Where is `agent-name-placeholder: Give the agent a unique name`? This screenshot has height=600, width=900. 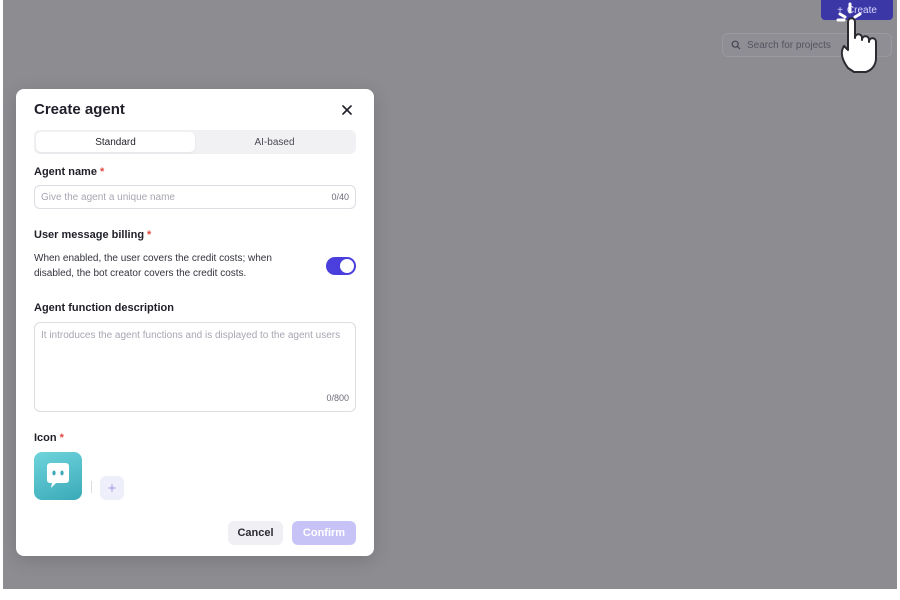 agent-name-placeholder: Give the agent a unique name is located at coordinates (108, 197).